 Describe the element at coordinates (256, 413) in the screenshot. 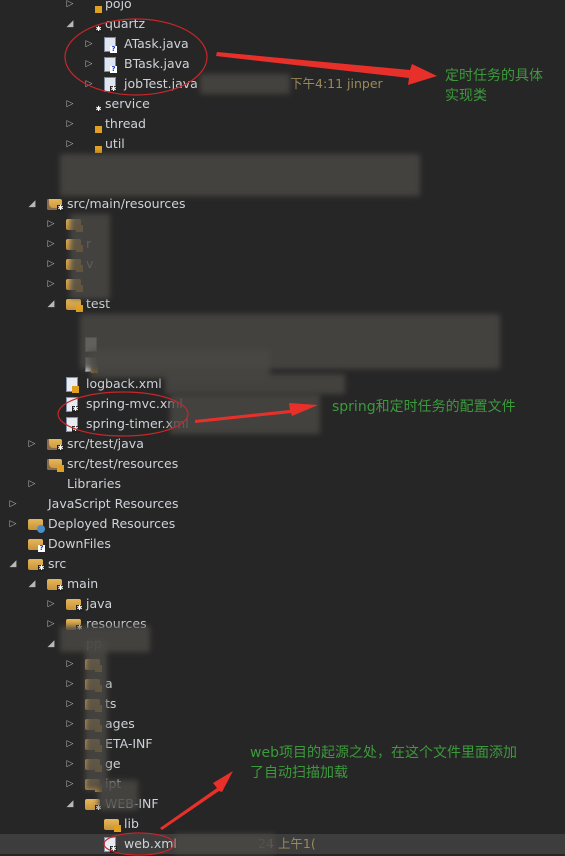

I see `arrow-spring` at that location.